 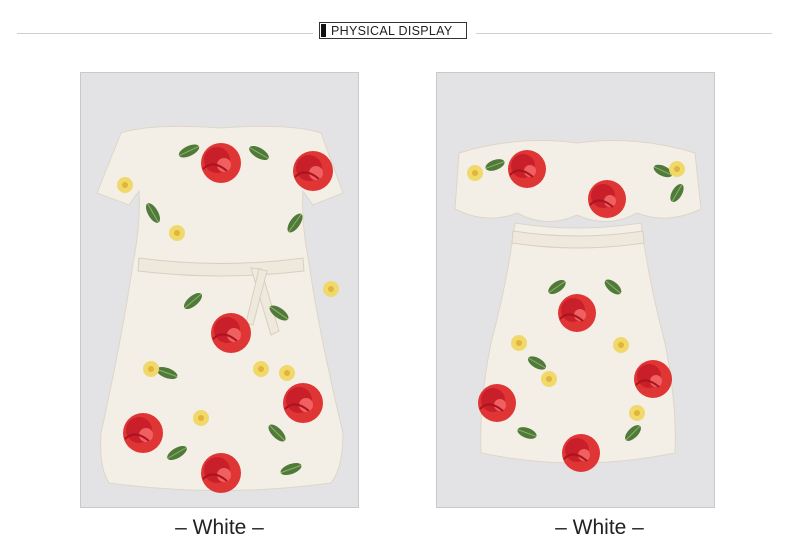 What do you see at coordinates (624, 33) in the screenshot?
I see `divider-right` at bounding box center [624, 33].